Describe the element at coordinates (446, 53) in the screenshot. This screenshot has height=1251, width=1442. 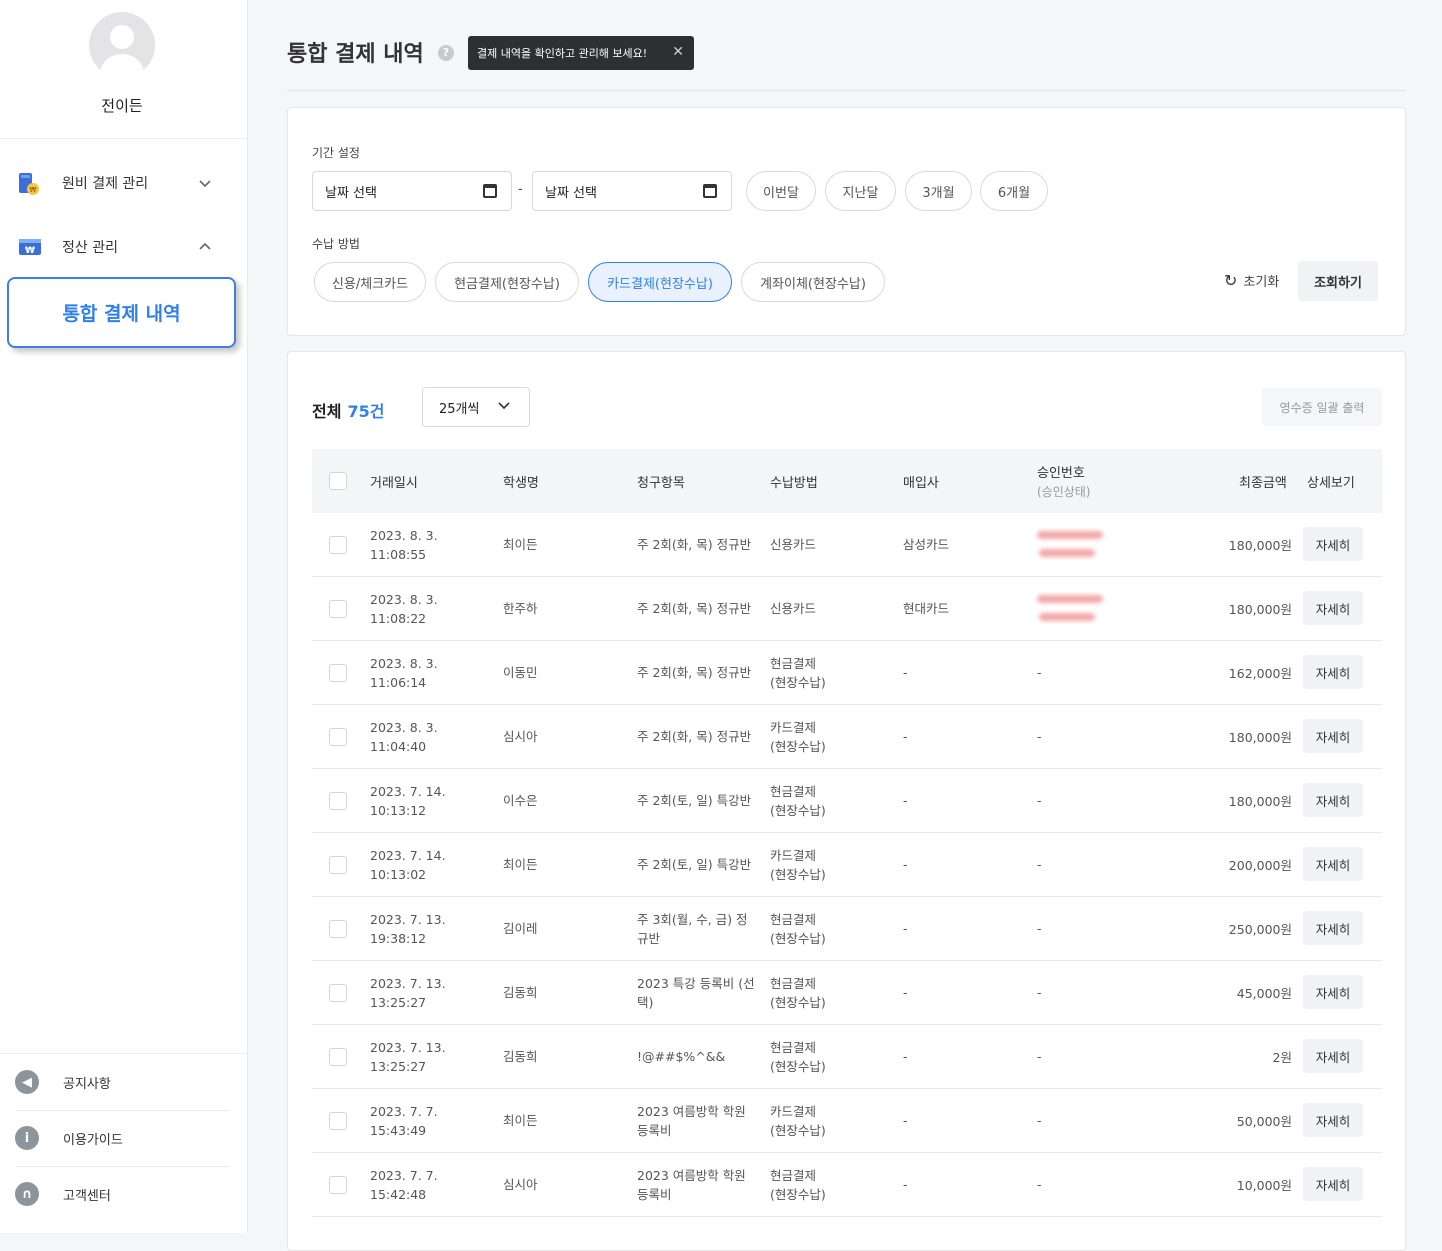
I see `help-icon: ?` at that location.